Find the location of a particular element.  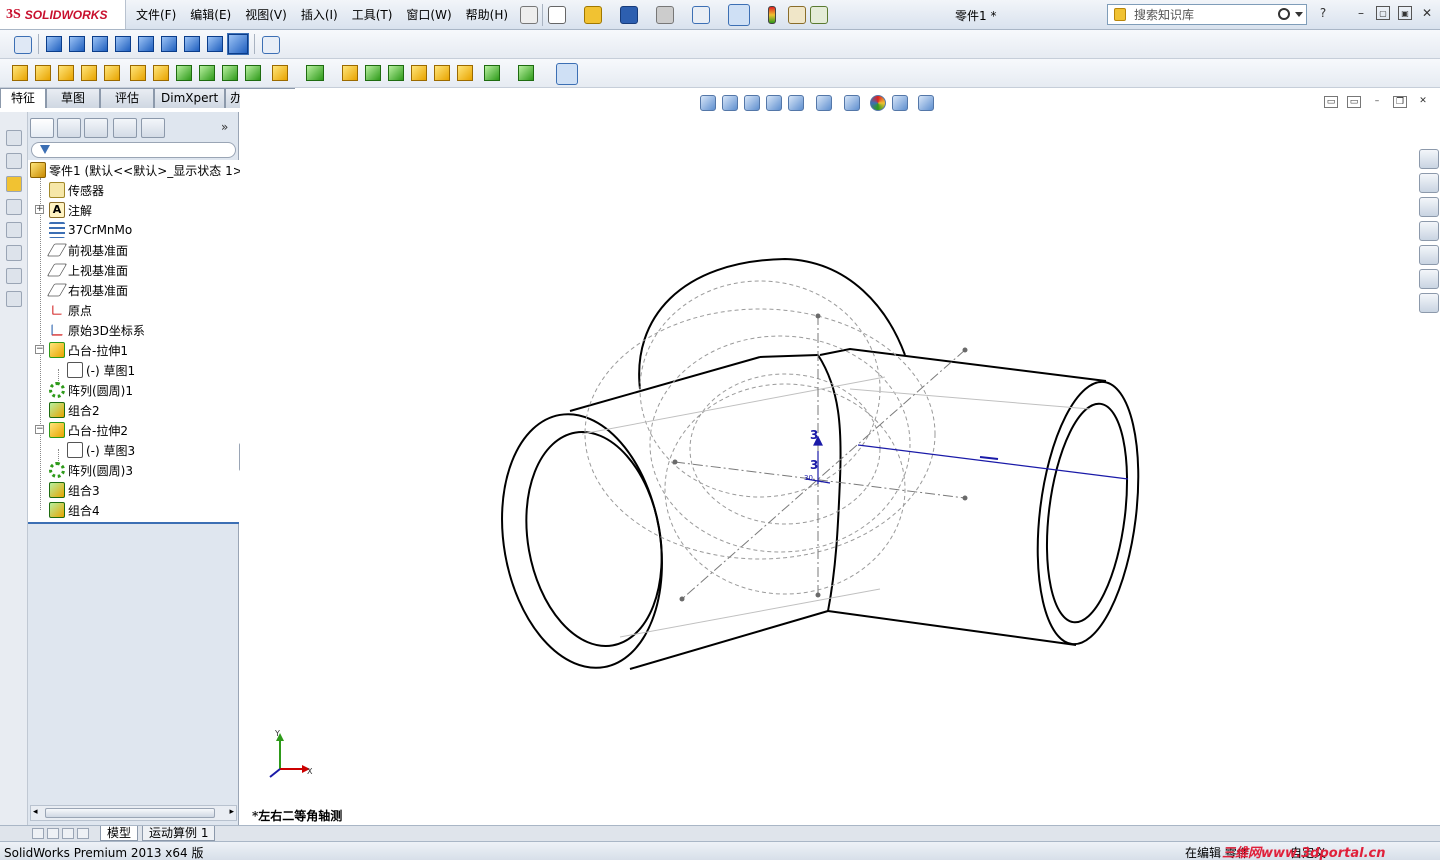

configuration-manager-tab-icon is located at coordinates (96, 128).